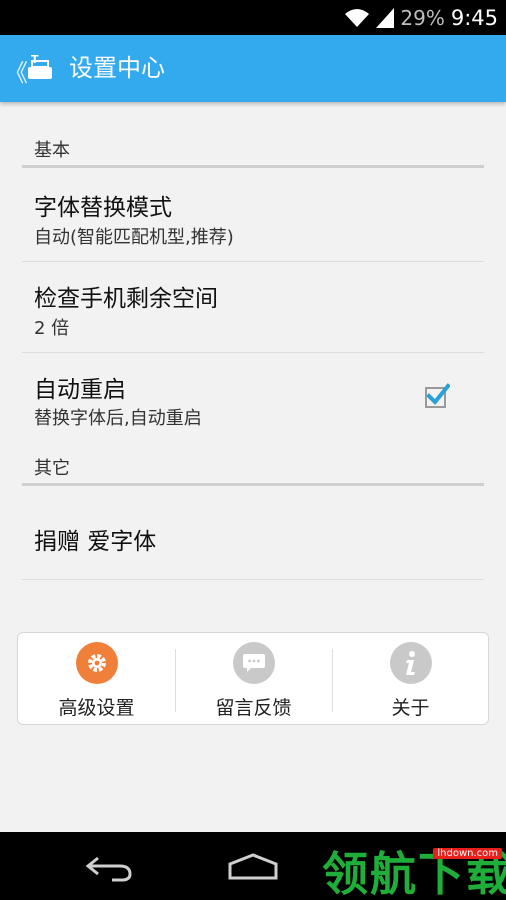 The height and width of the screenshot is (900, 506). What do you see at coordinates (80, 390) in the screenshot?
I see `pref-title: 自动重启` at bounding box center [80, 390].